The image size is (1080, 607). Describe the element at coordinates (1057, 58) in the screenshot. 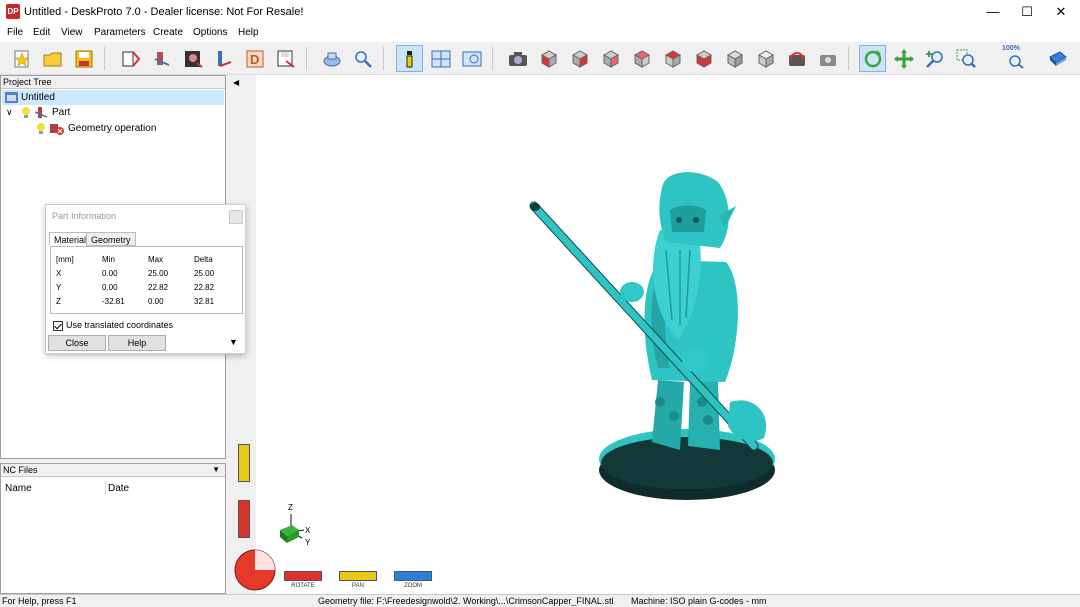

I see `book-icon` at that location.